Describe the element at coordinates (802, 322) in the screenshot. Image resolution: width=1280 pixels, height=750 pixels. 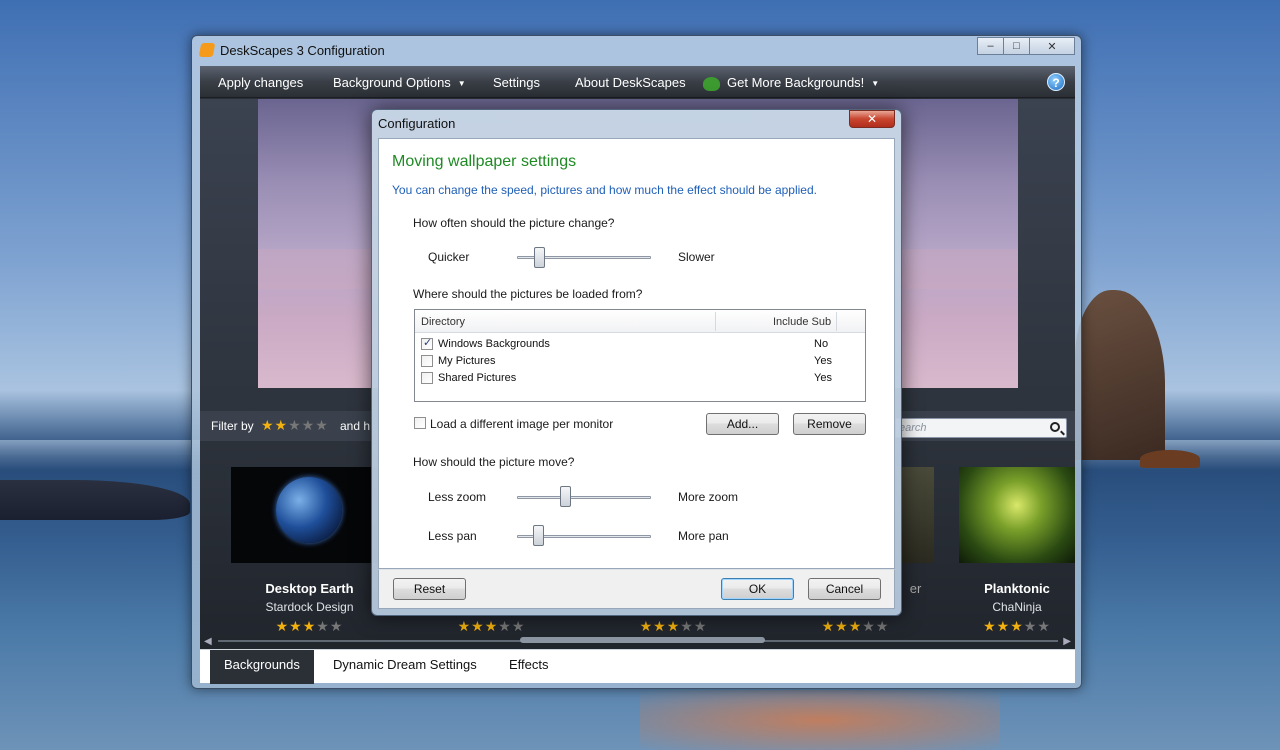
I see `column-include-sub: Include Sub` at that location.